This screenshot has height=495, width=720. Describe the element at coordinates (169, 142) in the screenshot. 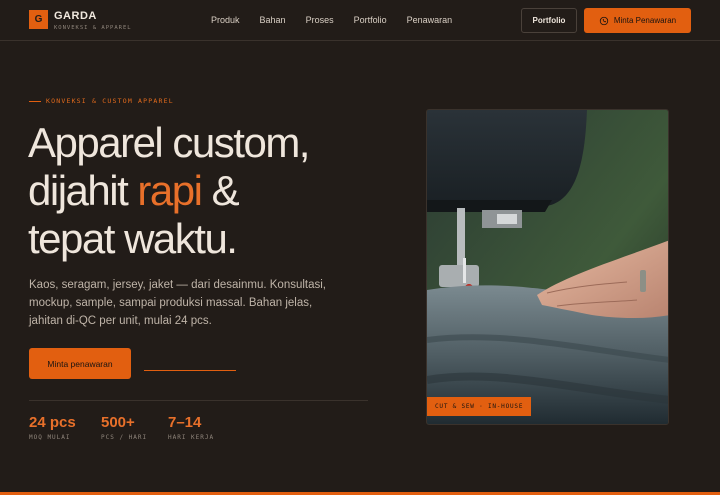

I see `headline-line-1: Apparel custom,` at that location.